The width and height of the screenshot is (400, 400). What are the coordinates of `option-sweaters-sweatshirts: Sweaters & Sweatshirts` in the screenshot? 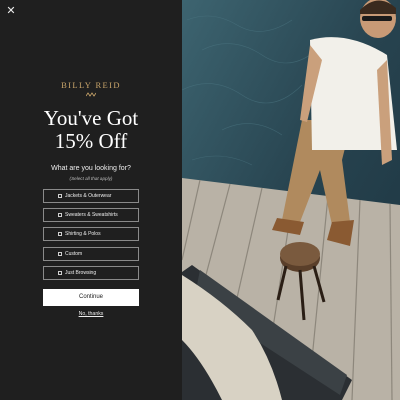 It's located at (91, 215).